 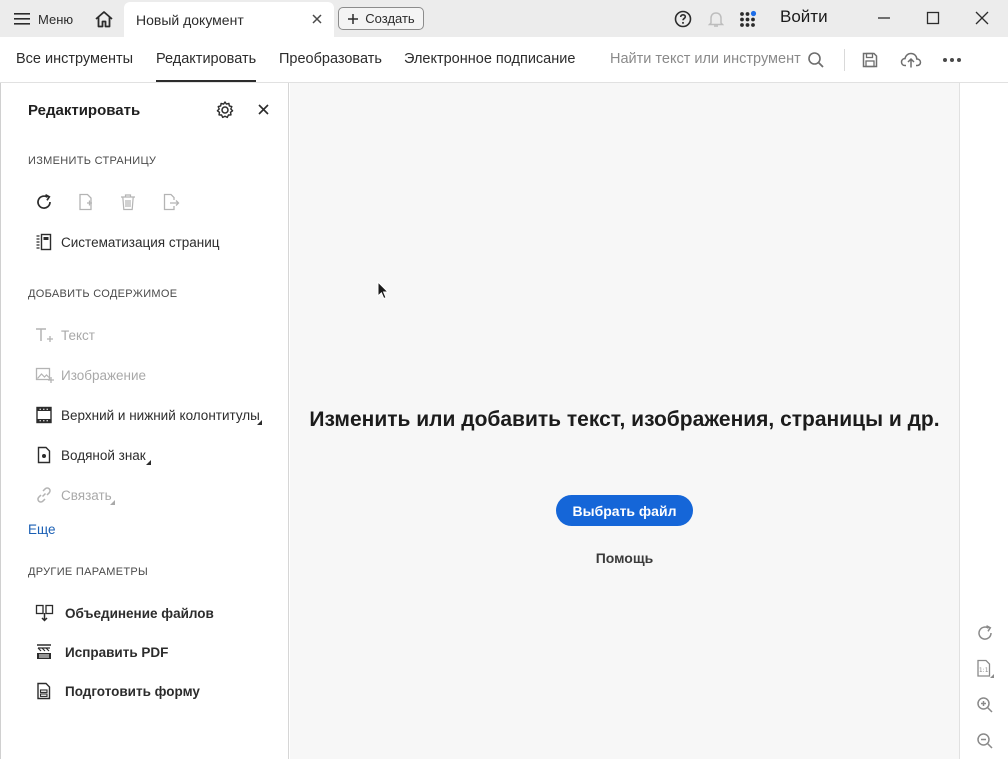 I want to click on close-window-button, so click(x=982, y=18).